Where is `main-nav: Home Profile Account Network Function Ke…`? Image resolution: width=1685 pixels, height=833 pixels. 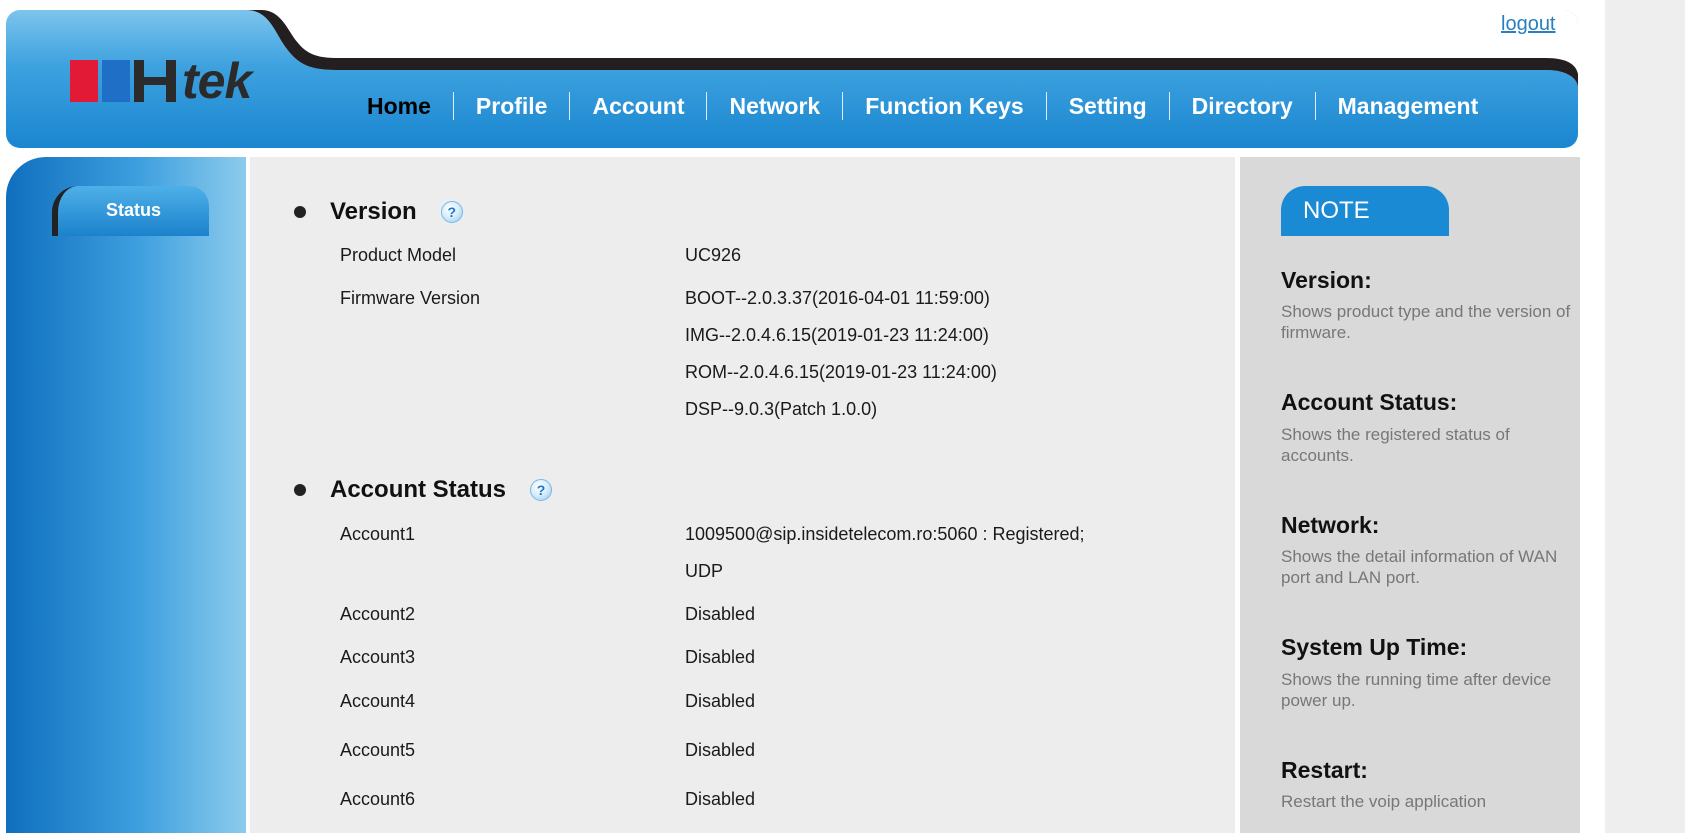
main-nav: Home Profile Account Network Function Ke… is located at coordinates (922, 106).